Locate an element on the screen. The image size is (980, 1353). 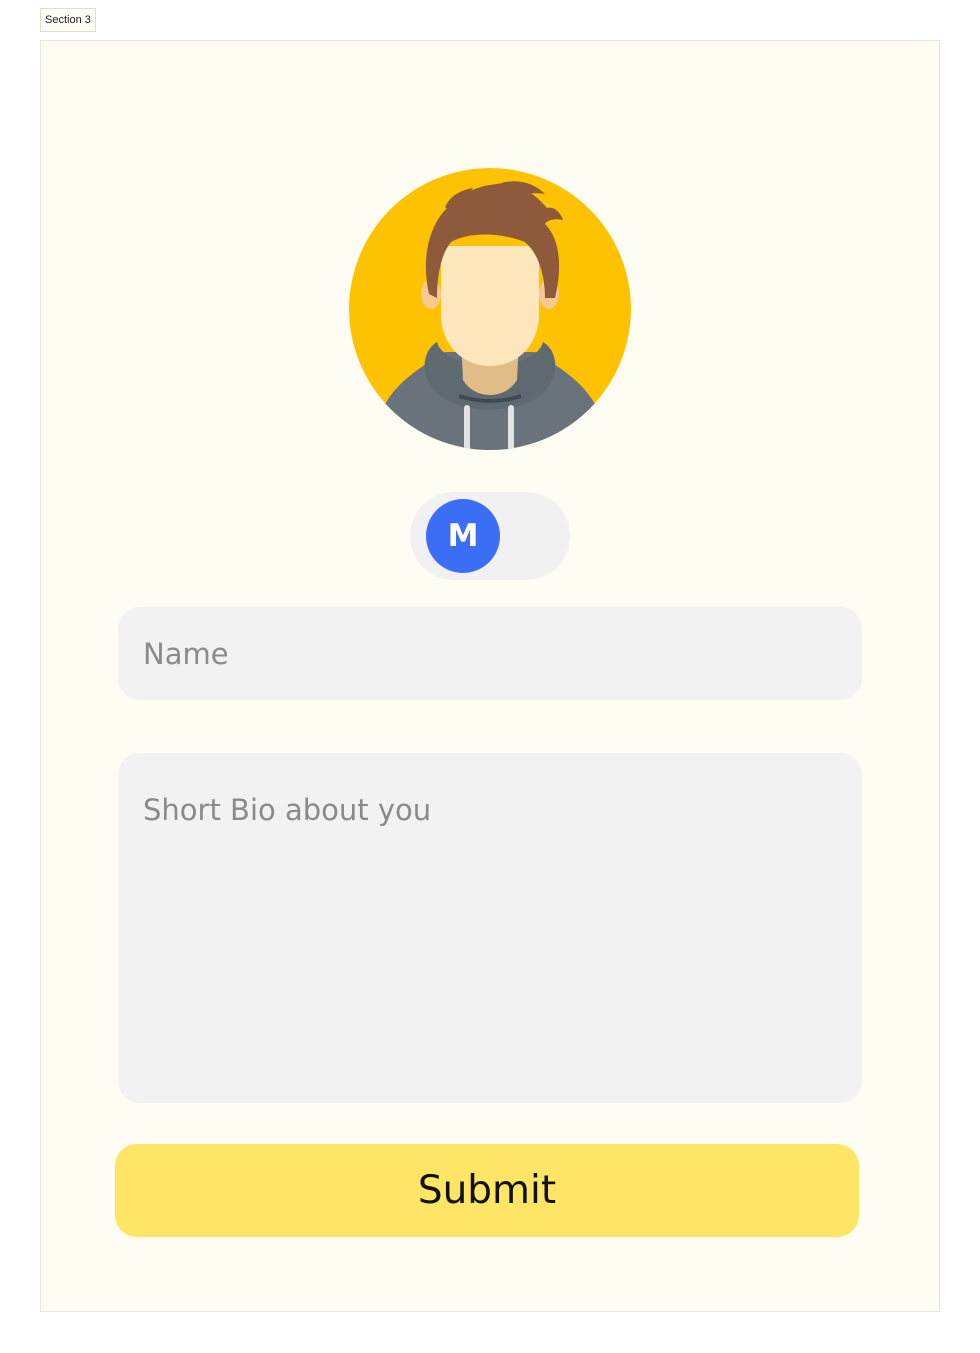
avatar is located at coordinates (490, 309).